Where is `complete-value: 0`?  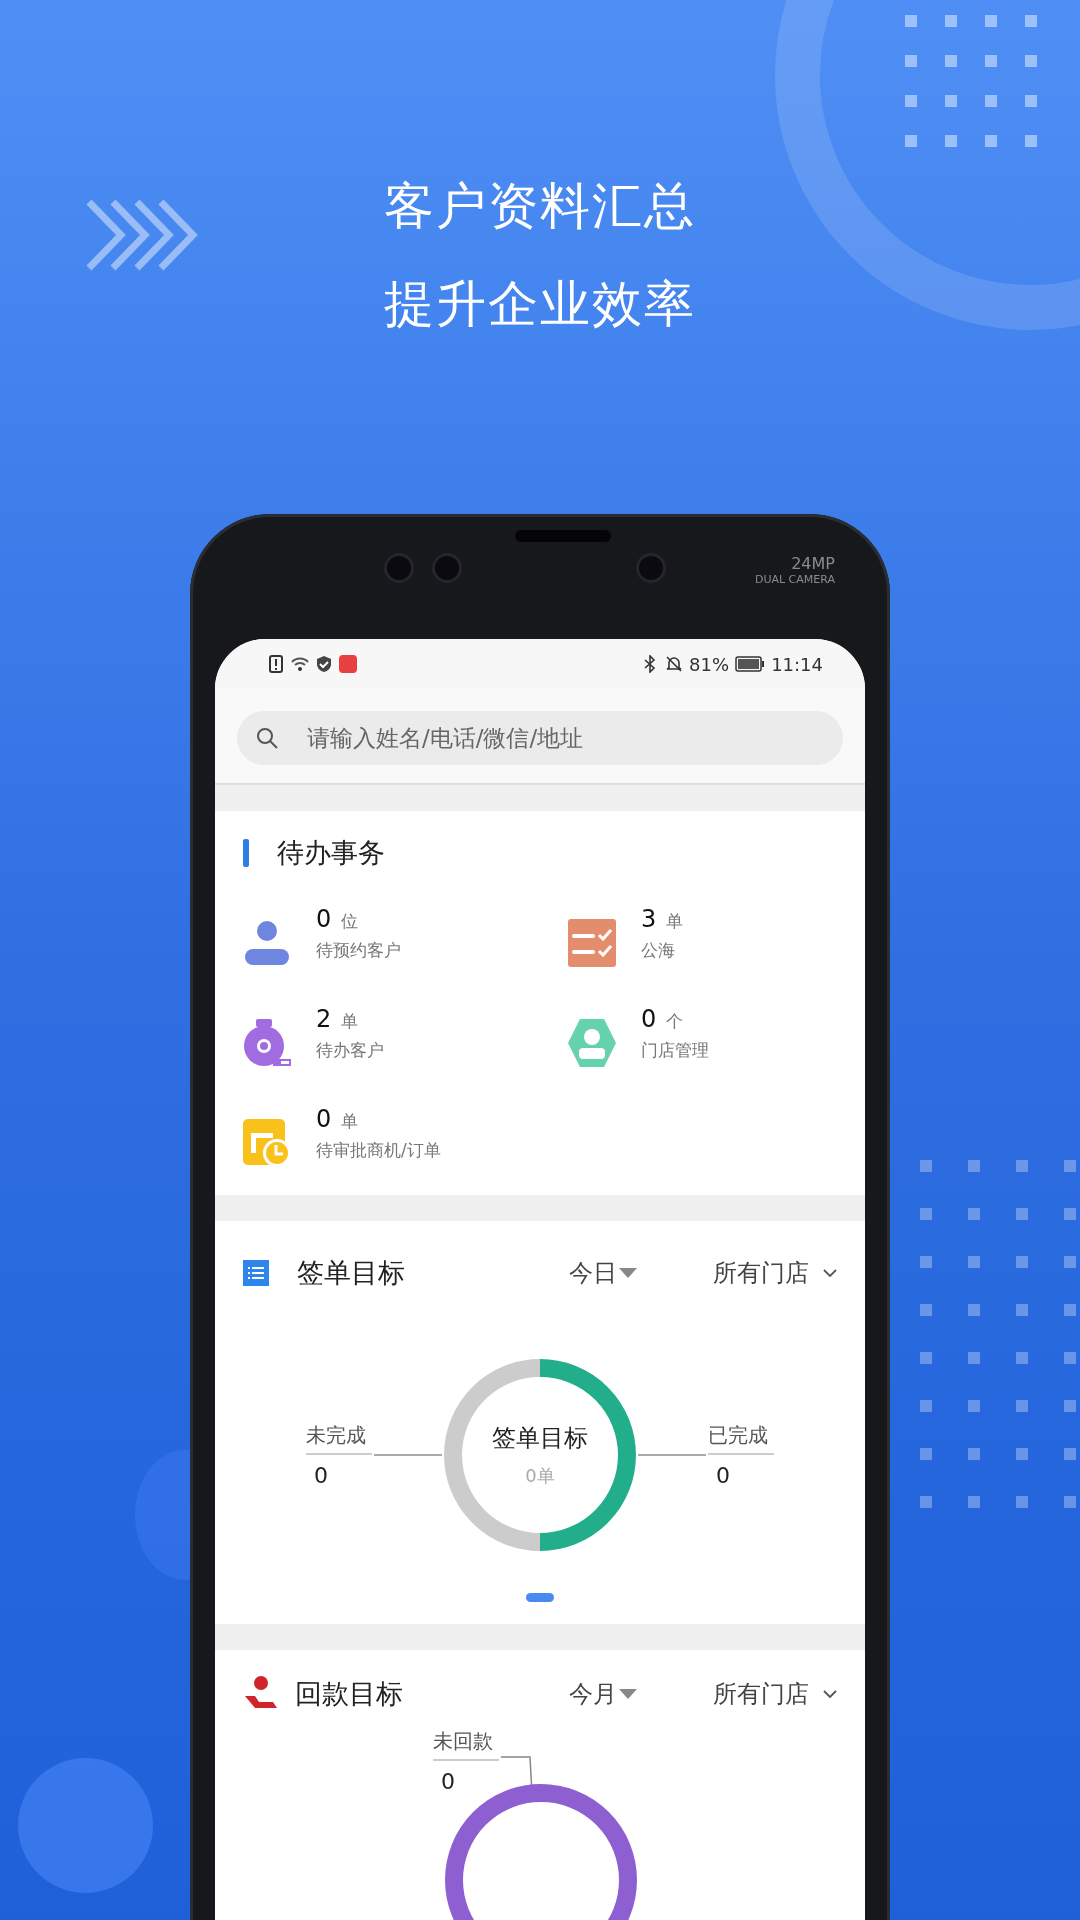 complete-value: 0 is located at coordinates (723, 1475).